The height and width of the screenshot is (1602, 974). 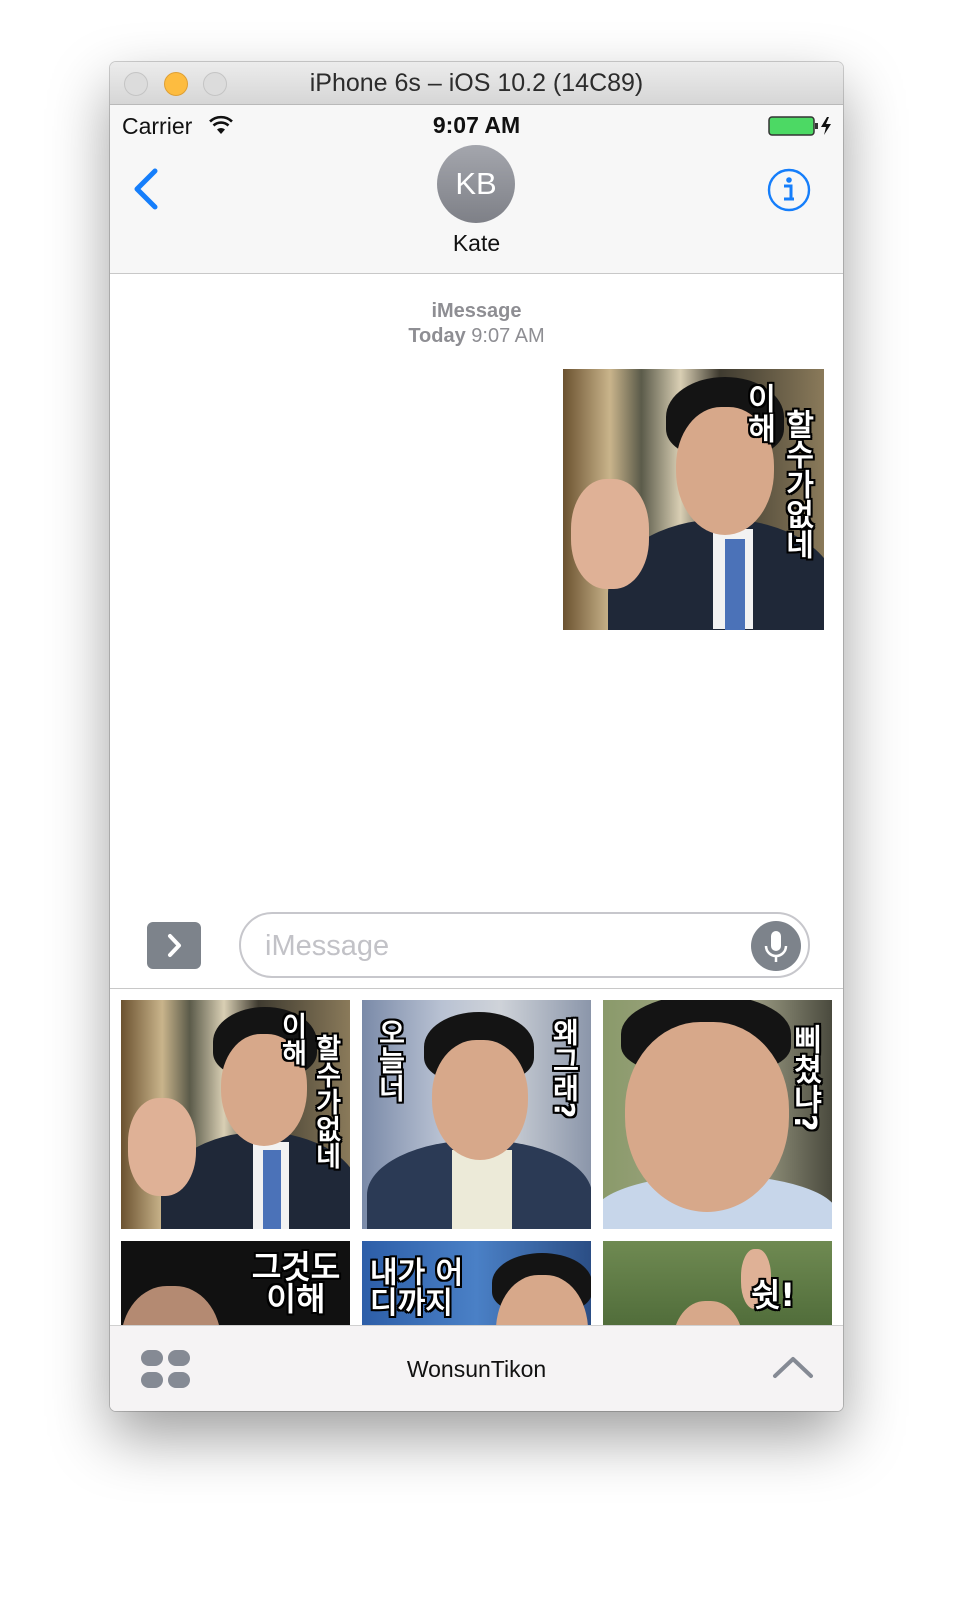 I want to click on message-input: iMessage, so click(x=524, y=945).